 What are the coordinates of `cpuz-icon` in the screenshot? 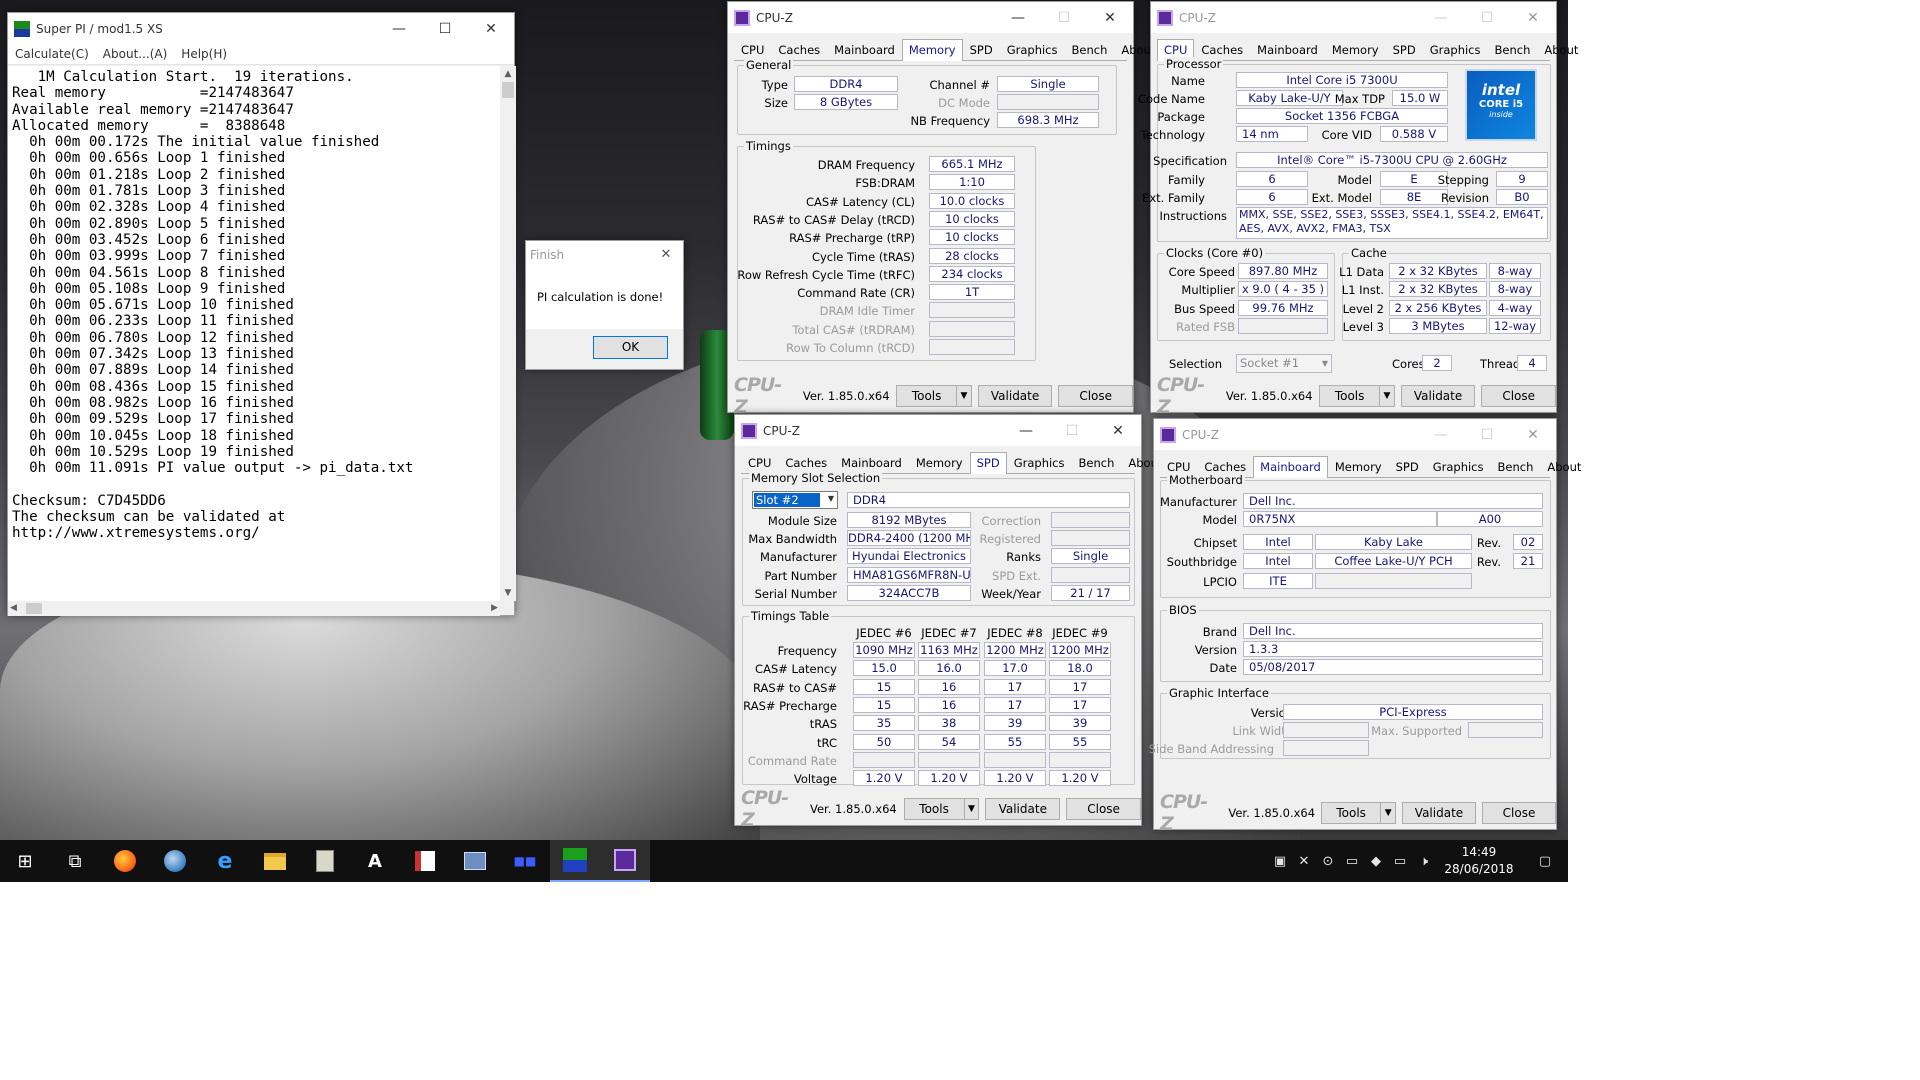 It's located at (625, 861).